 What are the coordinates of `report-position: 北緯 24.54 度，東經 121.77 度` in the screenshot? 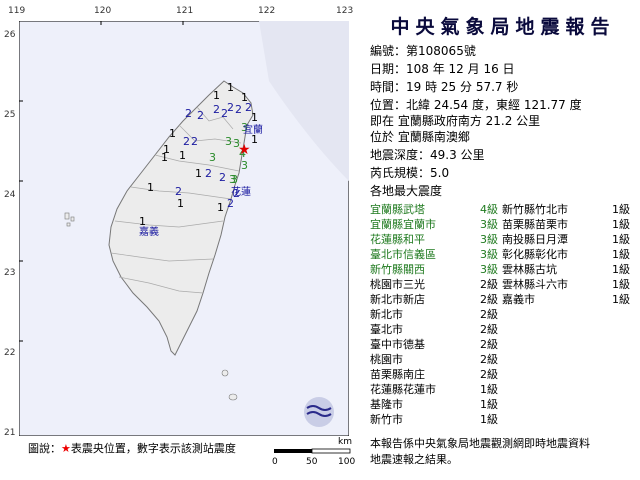 It's located at (494, 105).